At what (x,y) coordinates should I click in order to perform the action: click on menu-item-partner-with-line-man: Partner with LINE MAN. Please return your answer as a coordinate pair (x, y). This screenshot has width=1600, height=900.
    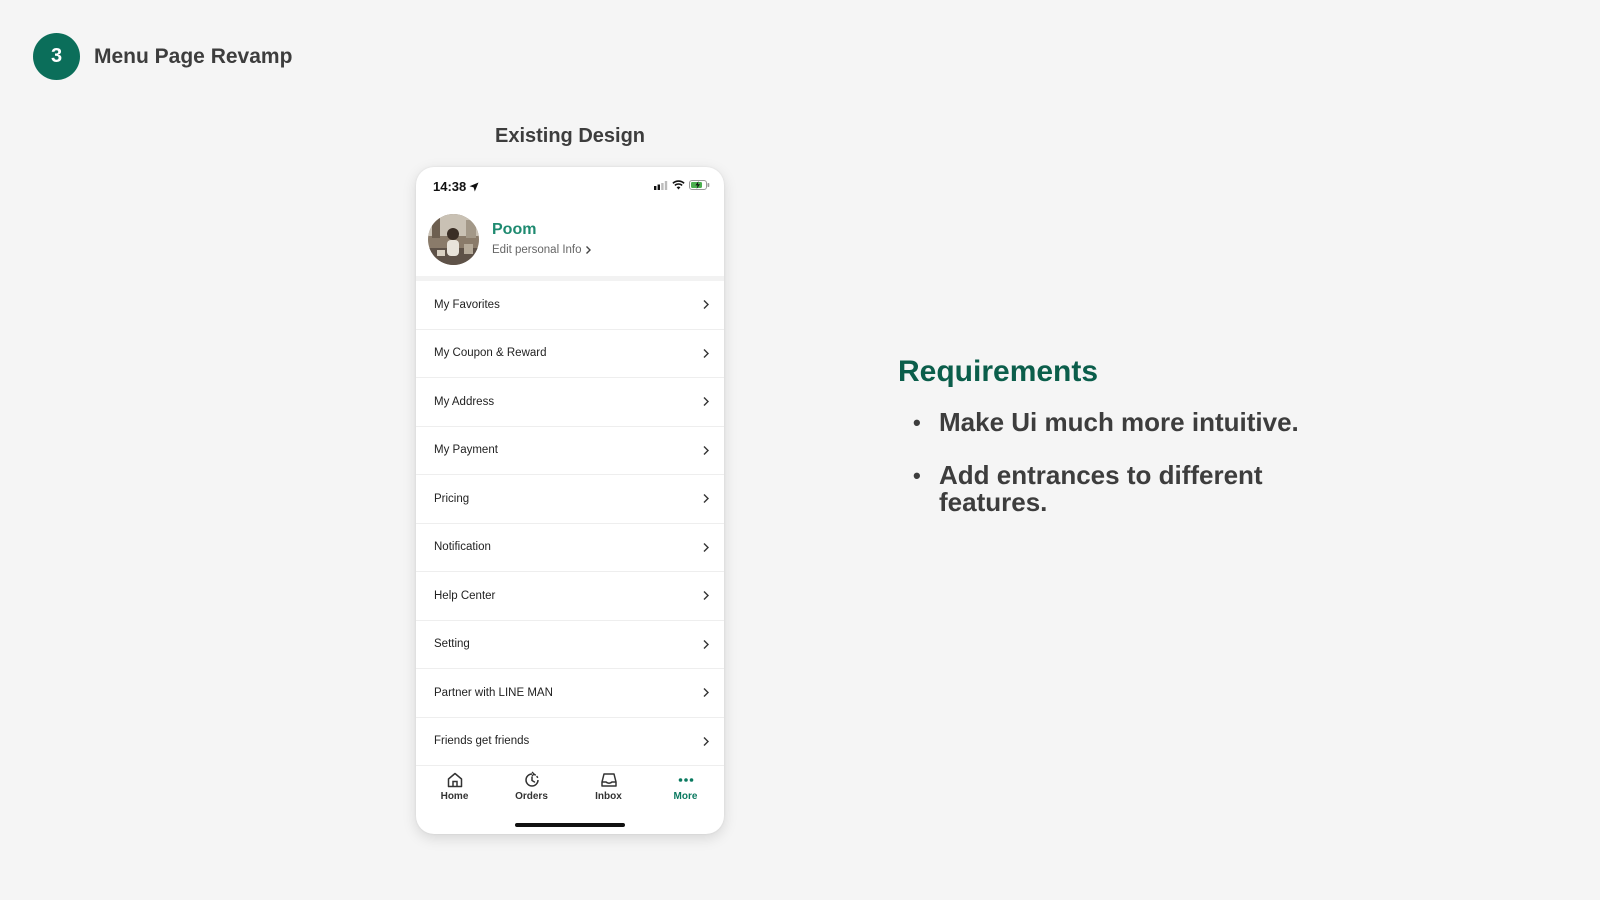
    Looking at the image, I should click on (570, 693).